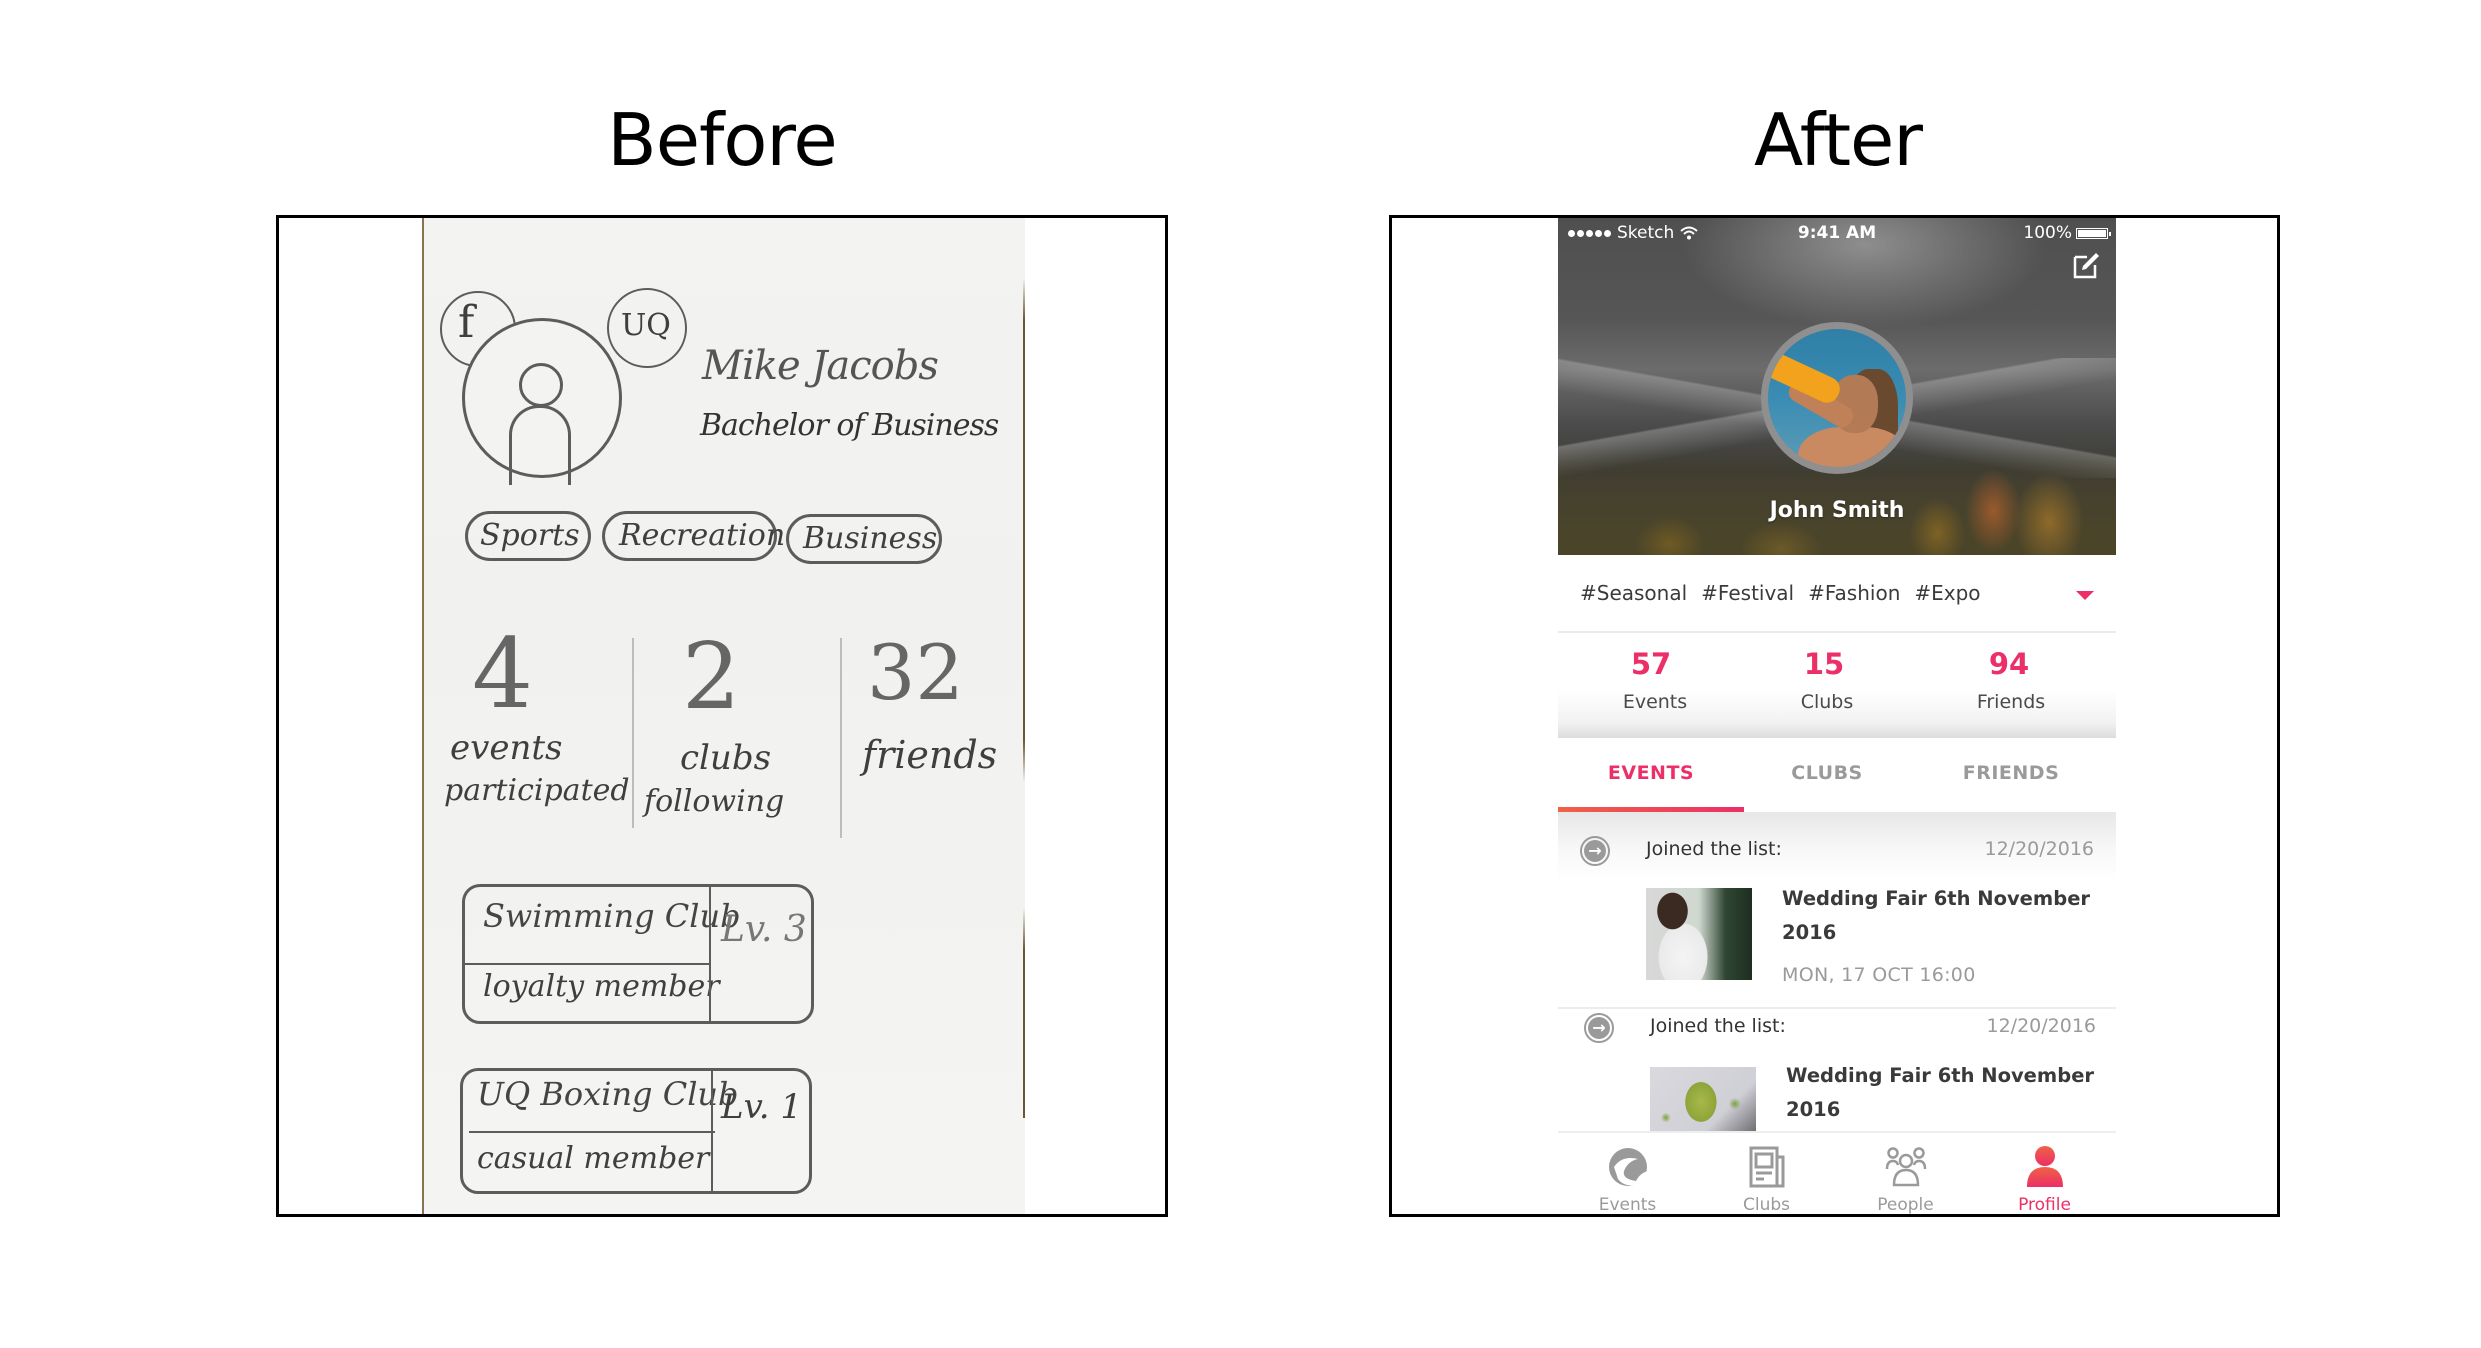 The height and width of the screenshot is (1348, 2481). Describe the element at coordinates (1827, 702) in the screenshot. I see `stat-label: Clubs` at that location.